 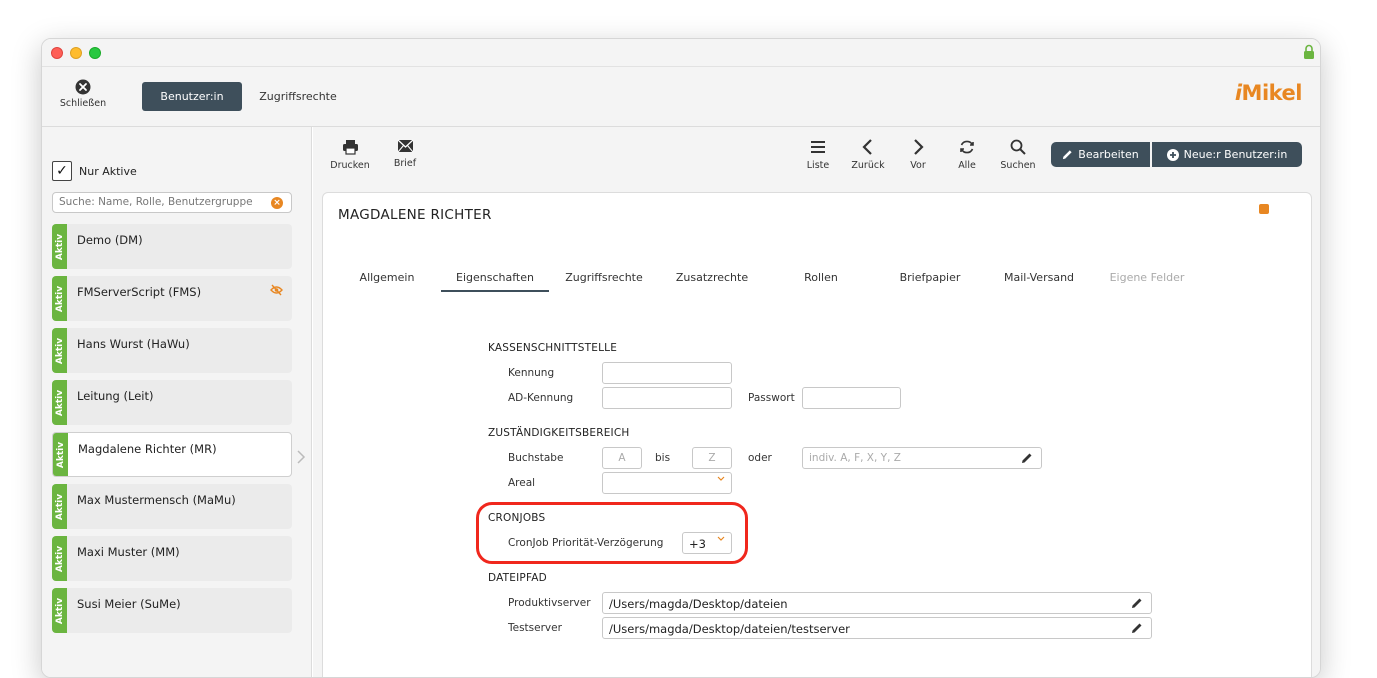 I want to click on test-server-input: /Users/magda/Desktop/dateien/testserver, so click(x=877, y=628).